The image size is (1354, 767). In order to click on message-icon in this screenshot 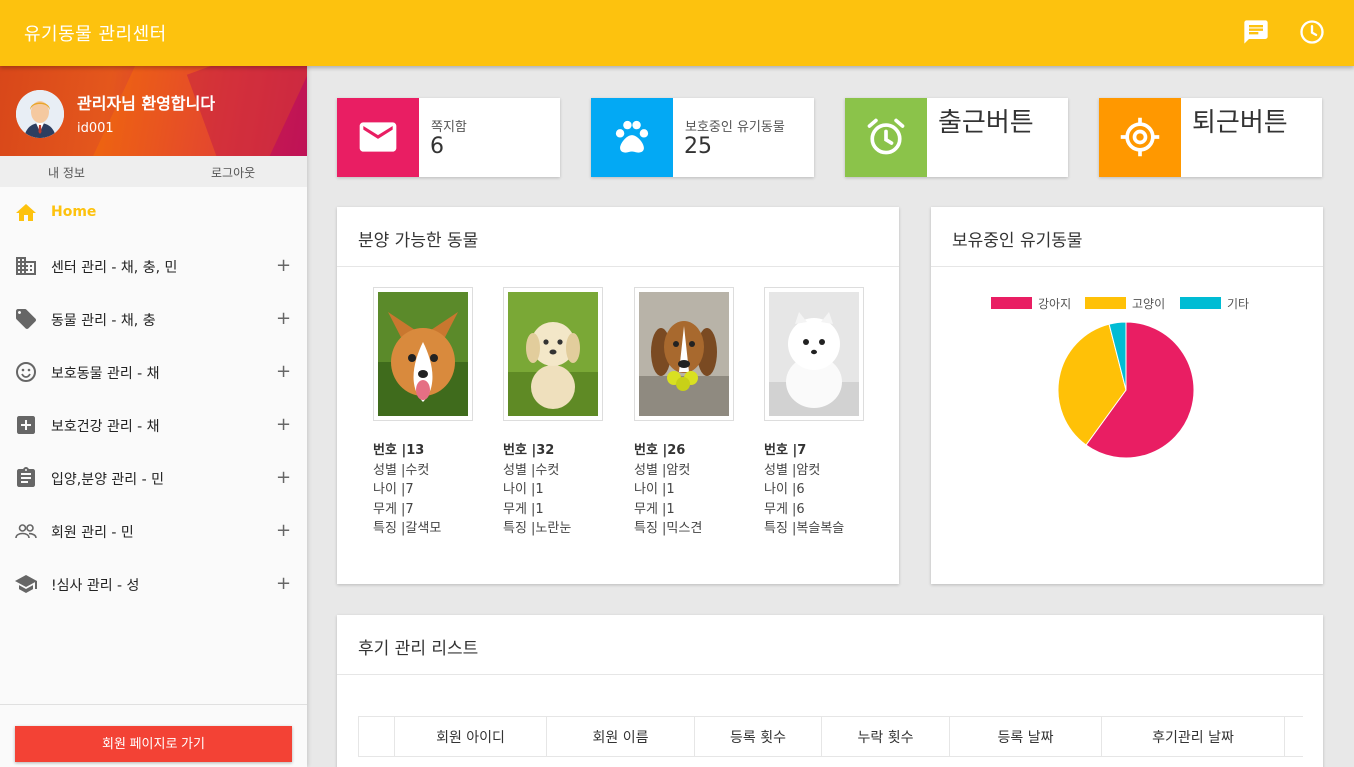, I will do `click(1256, 32)`.